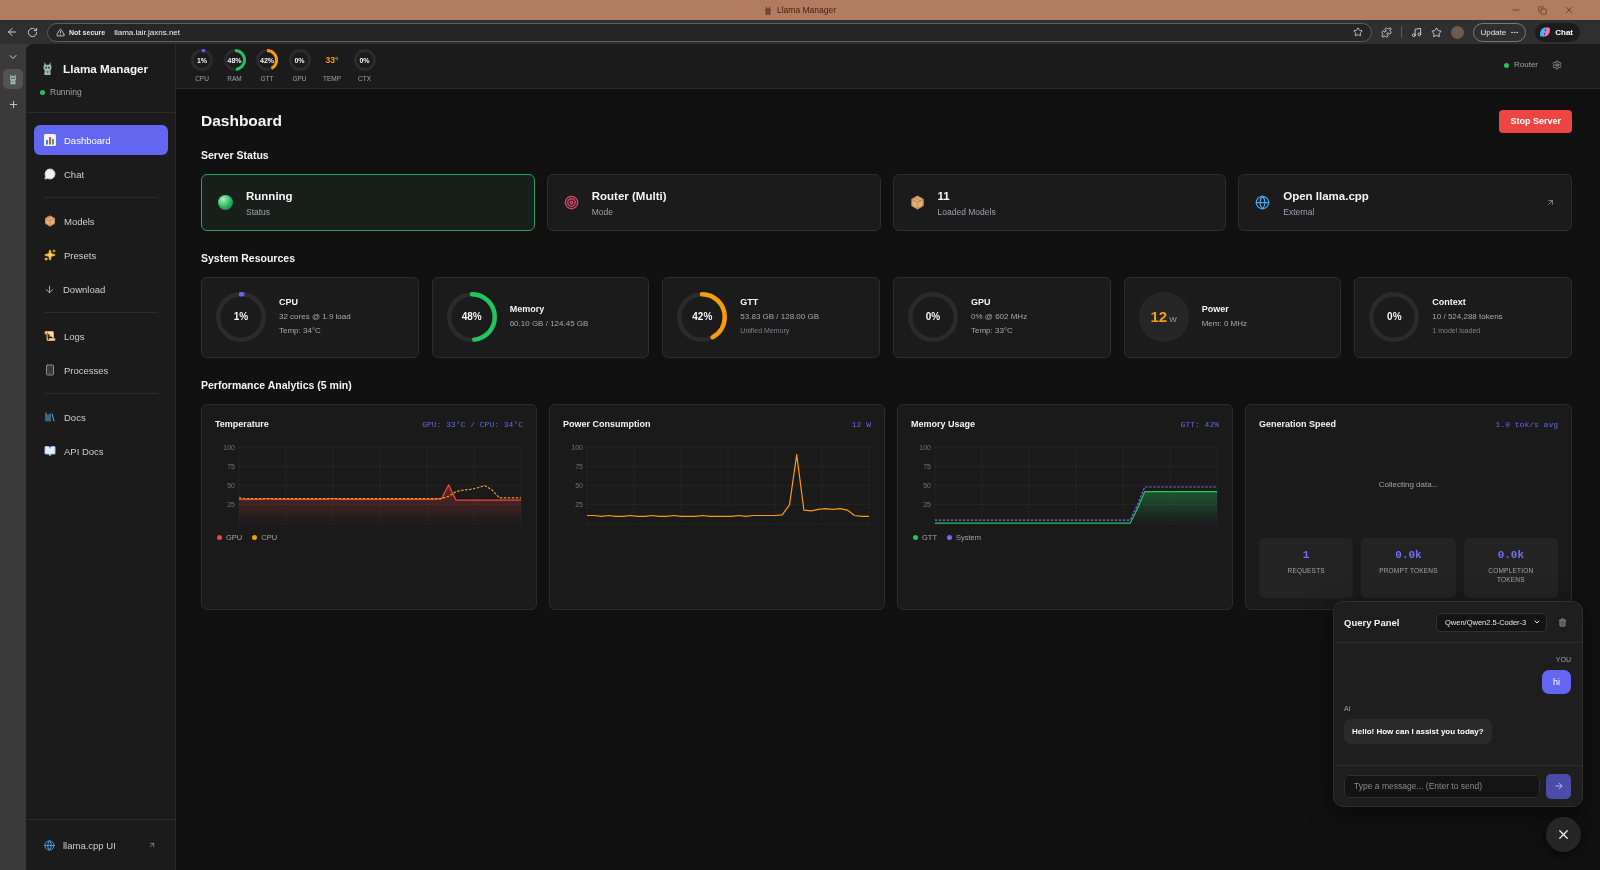 This screenshot has width=1600, height=870. What do you see at coordinates (607, 424) in the screenshot?
I see `chart-title: Power Consumption` at bounding box center [607, 424].